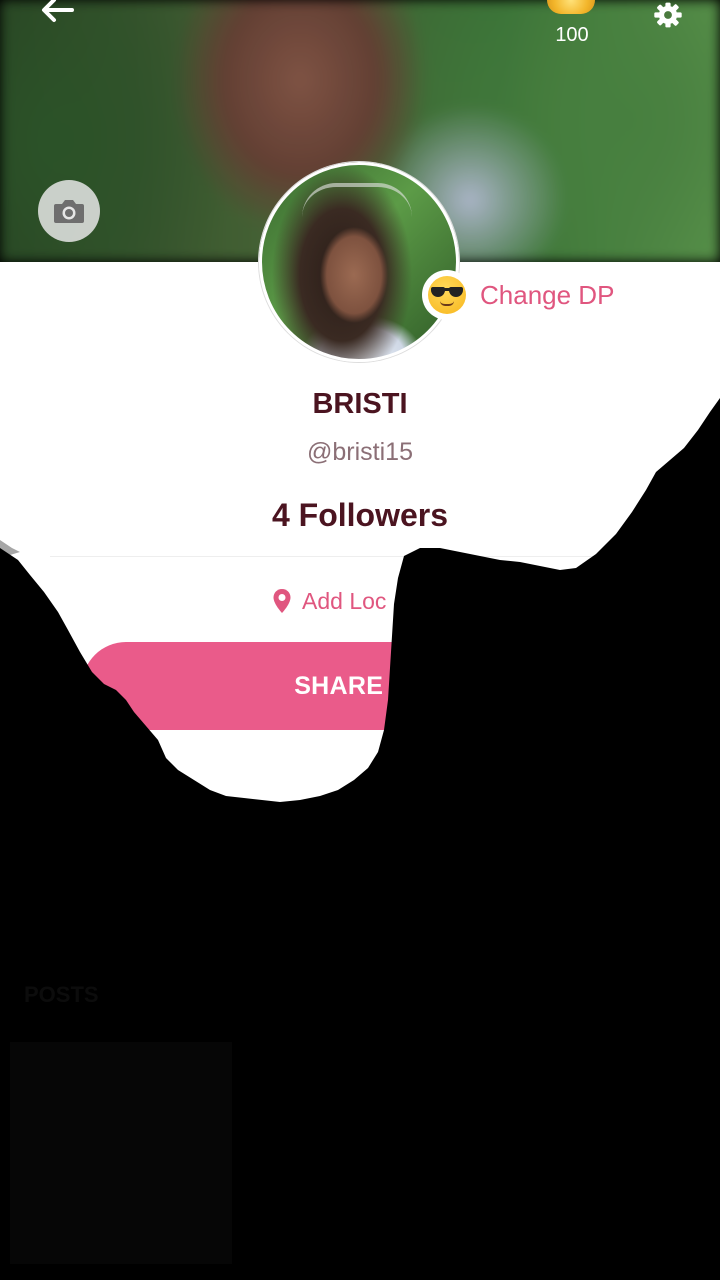 The height and width of the screenshot is (1280, 720). What do you see at coordinates (571, 7) in the screenshot?
I see `coin-icon` at bounding box center [571, 7].